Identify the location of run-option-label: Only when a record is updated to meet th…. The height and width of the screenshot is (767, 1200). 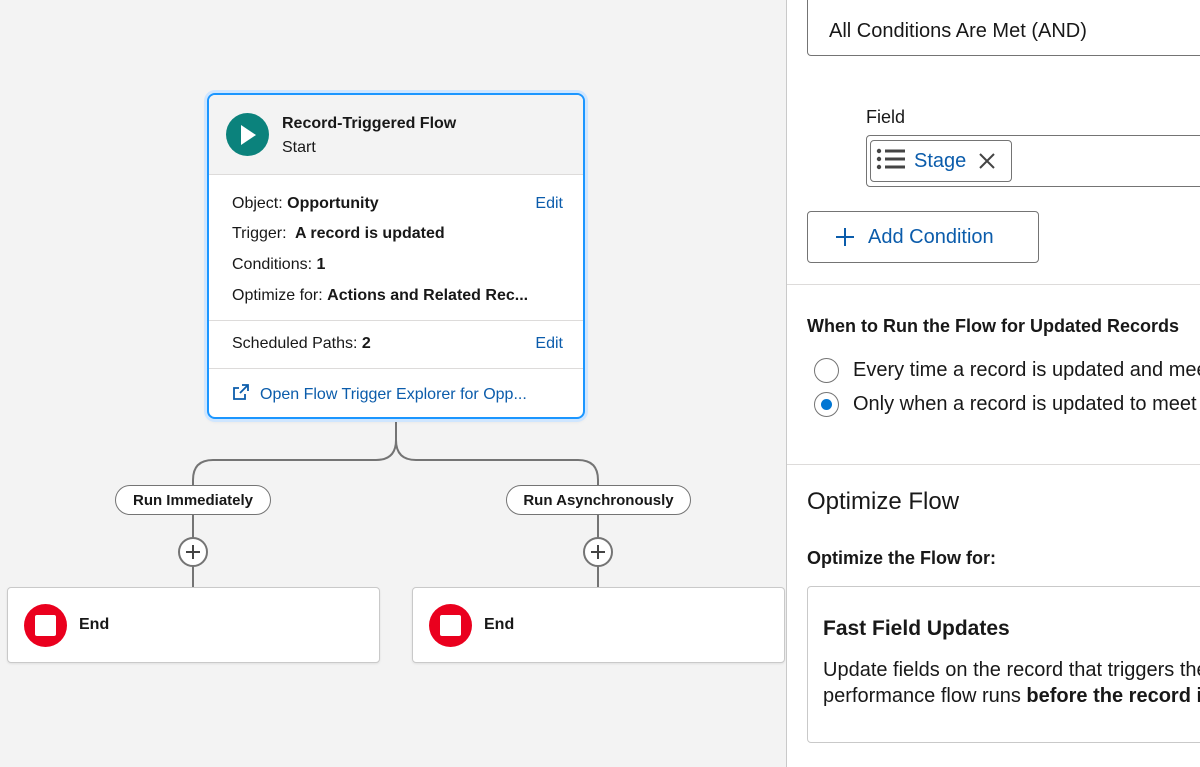
(1026, 404).